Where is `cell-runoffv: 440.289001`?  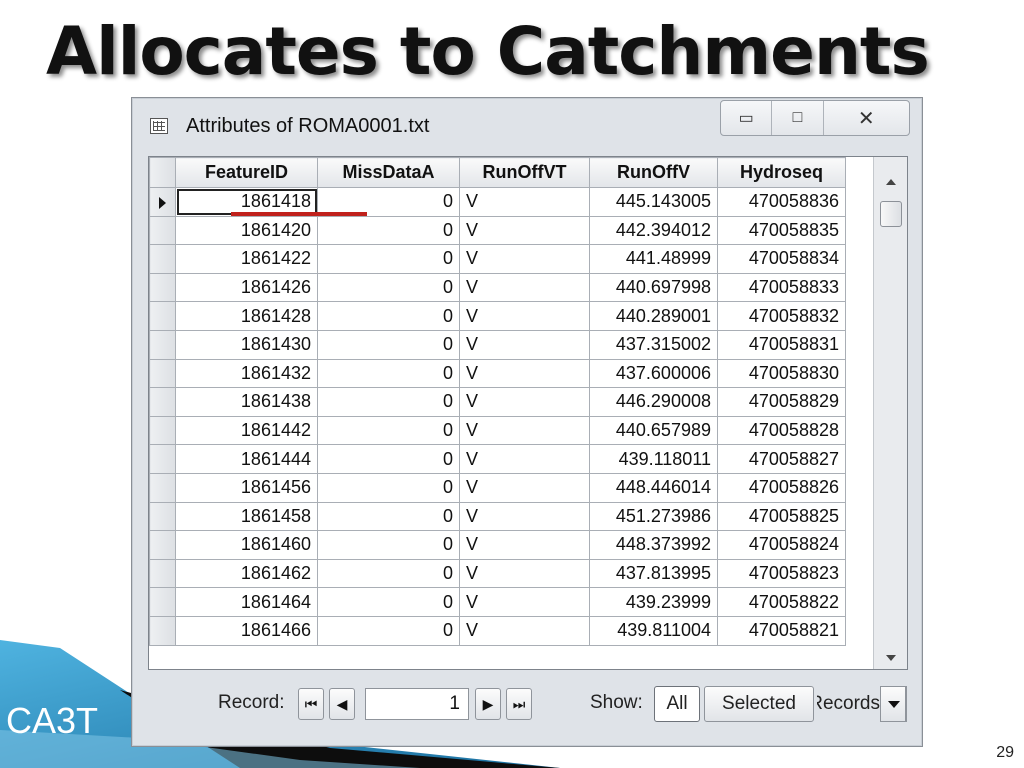
cell-runoffv: 440.289001 is located at coordinates (653, 316).